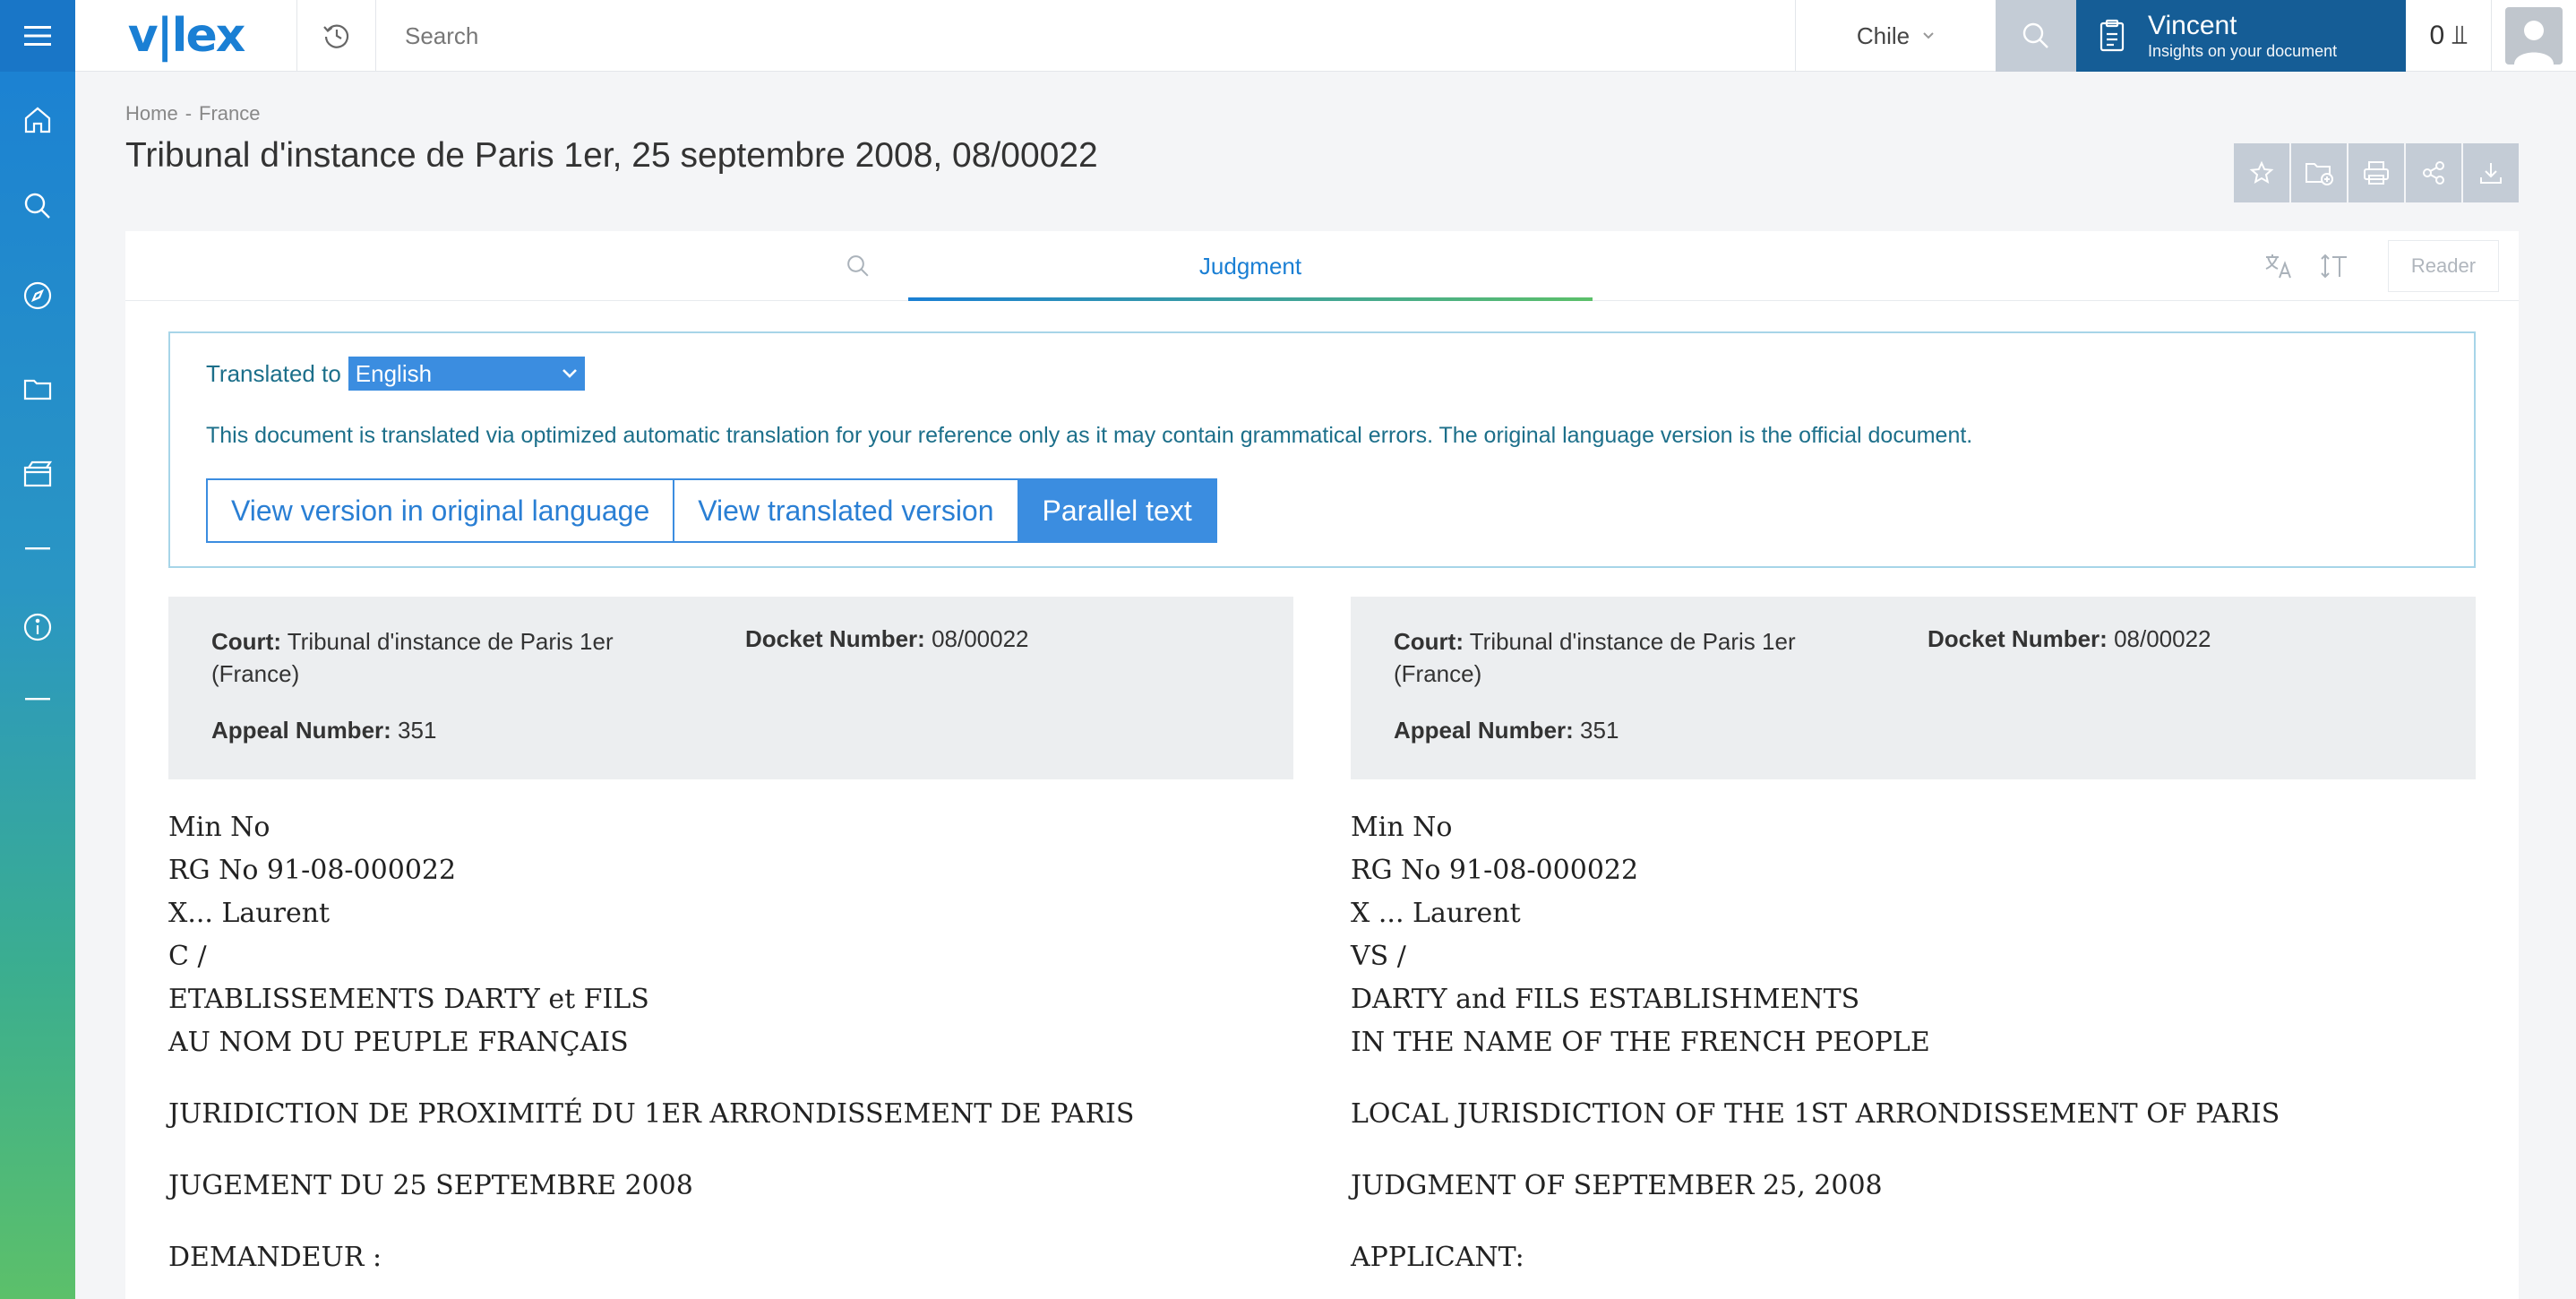  I want to click on search-button, so click(2036, 36).